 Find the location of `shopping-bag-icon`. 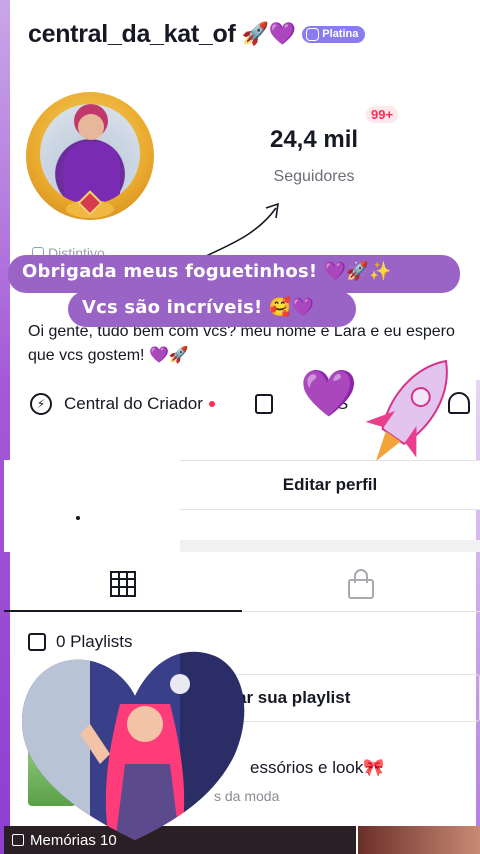

shopping-bag-icon is located at coordinates (263, 404).